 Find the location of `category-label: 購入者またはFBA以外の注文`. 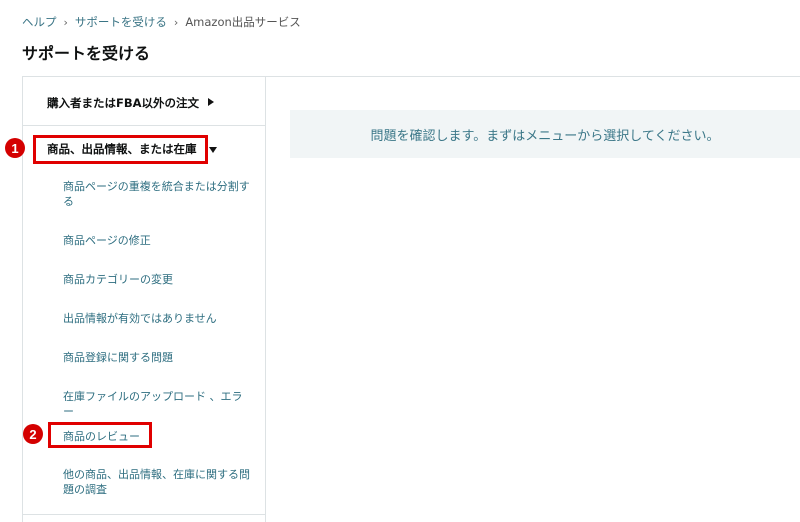

category-label: 購入者またはFBA以外の注文 is located at coordinates (123, 103).